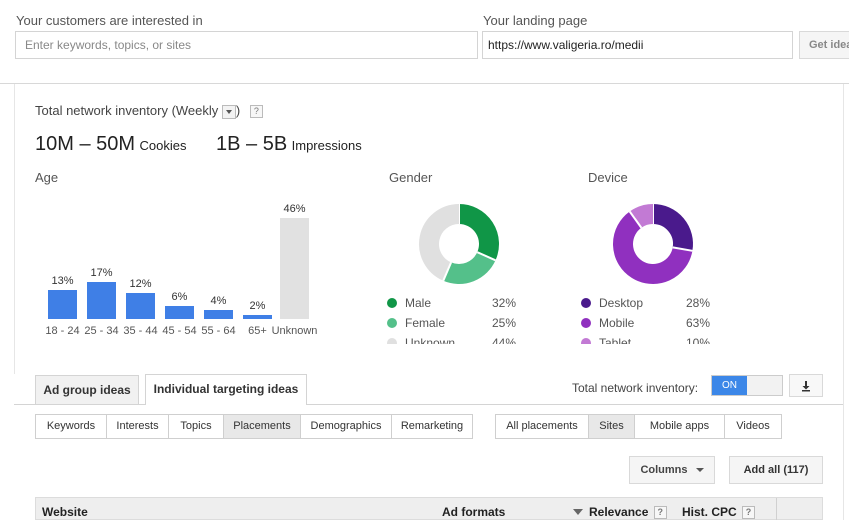 The image size is (849, 520). Describe the element at coordinates (101, 273) in the screenshot. I see `age-bar-label: 17%` at that location.